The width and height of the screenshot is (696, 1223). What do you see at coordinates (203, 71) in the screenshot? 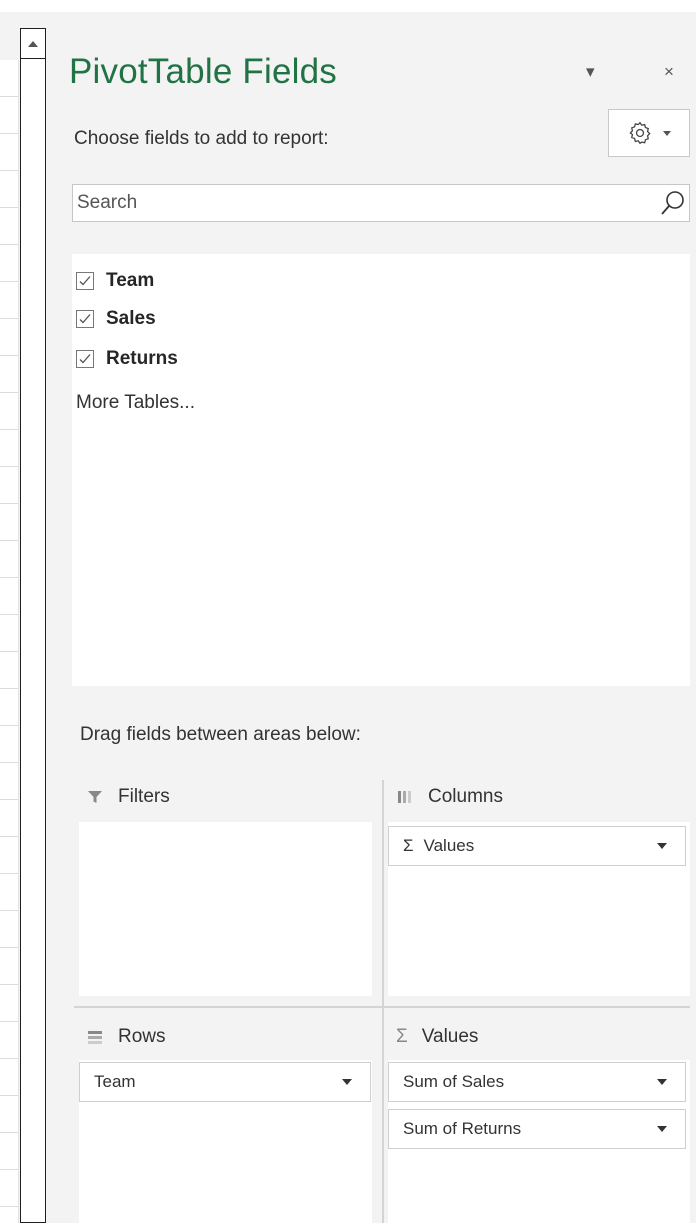
I see `pane-title: PivotTable Fields` at bounding box center [203, 71].